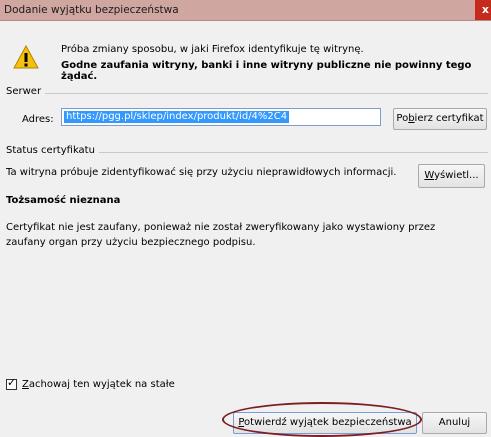 The width and height of the screenshot is (491, 437). Describe the element at coordinates (26, 57) in the screenshot. I see `warning-icon` at that location.